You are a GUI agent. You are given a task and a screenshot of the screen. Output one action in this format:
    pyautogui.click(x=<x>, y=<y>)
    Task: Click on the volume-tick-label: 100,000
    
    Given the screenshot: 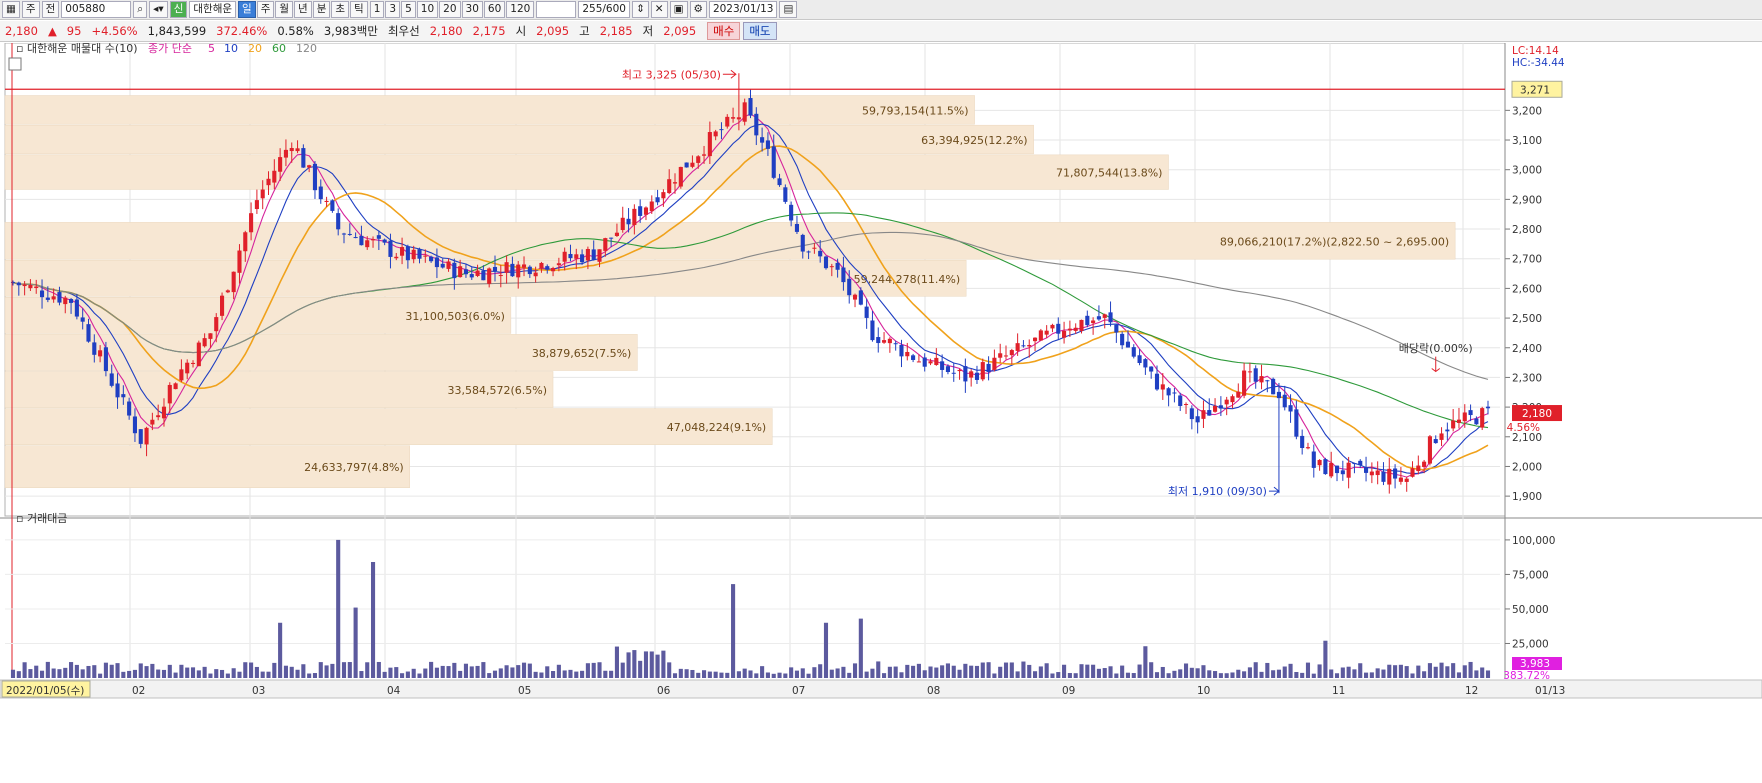 What is the action you would take?
    pyautogui.click(x=1533, y=541)
    